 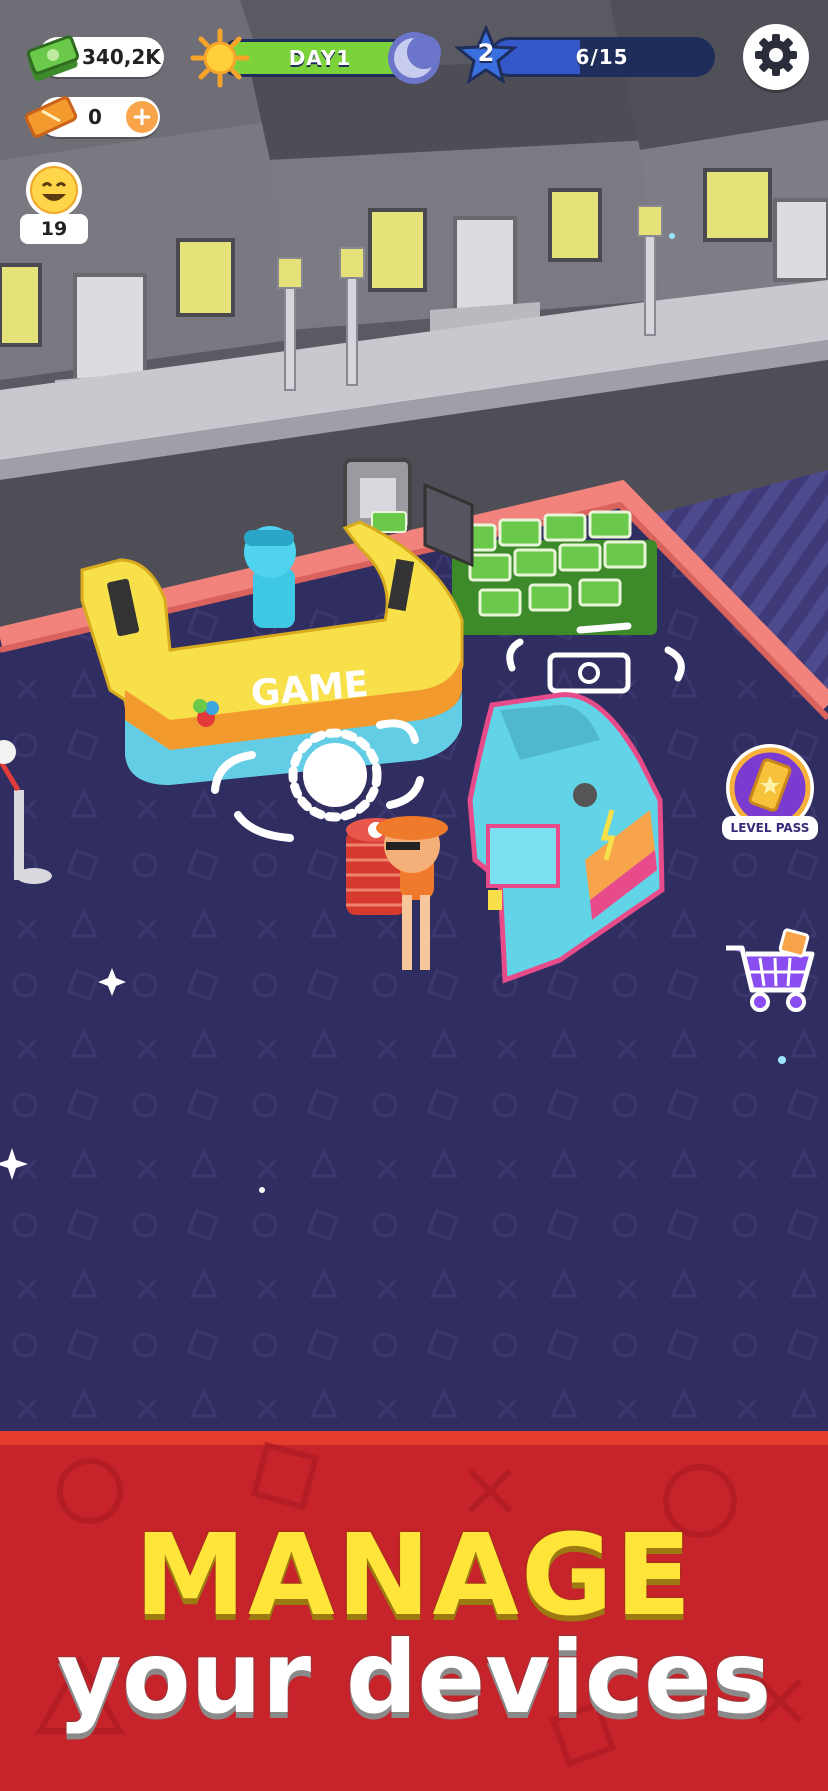 I want to click on customer-count-badge: 19, so click(x=54, y=229).